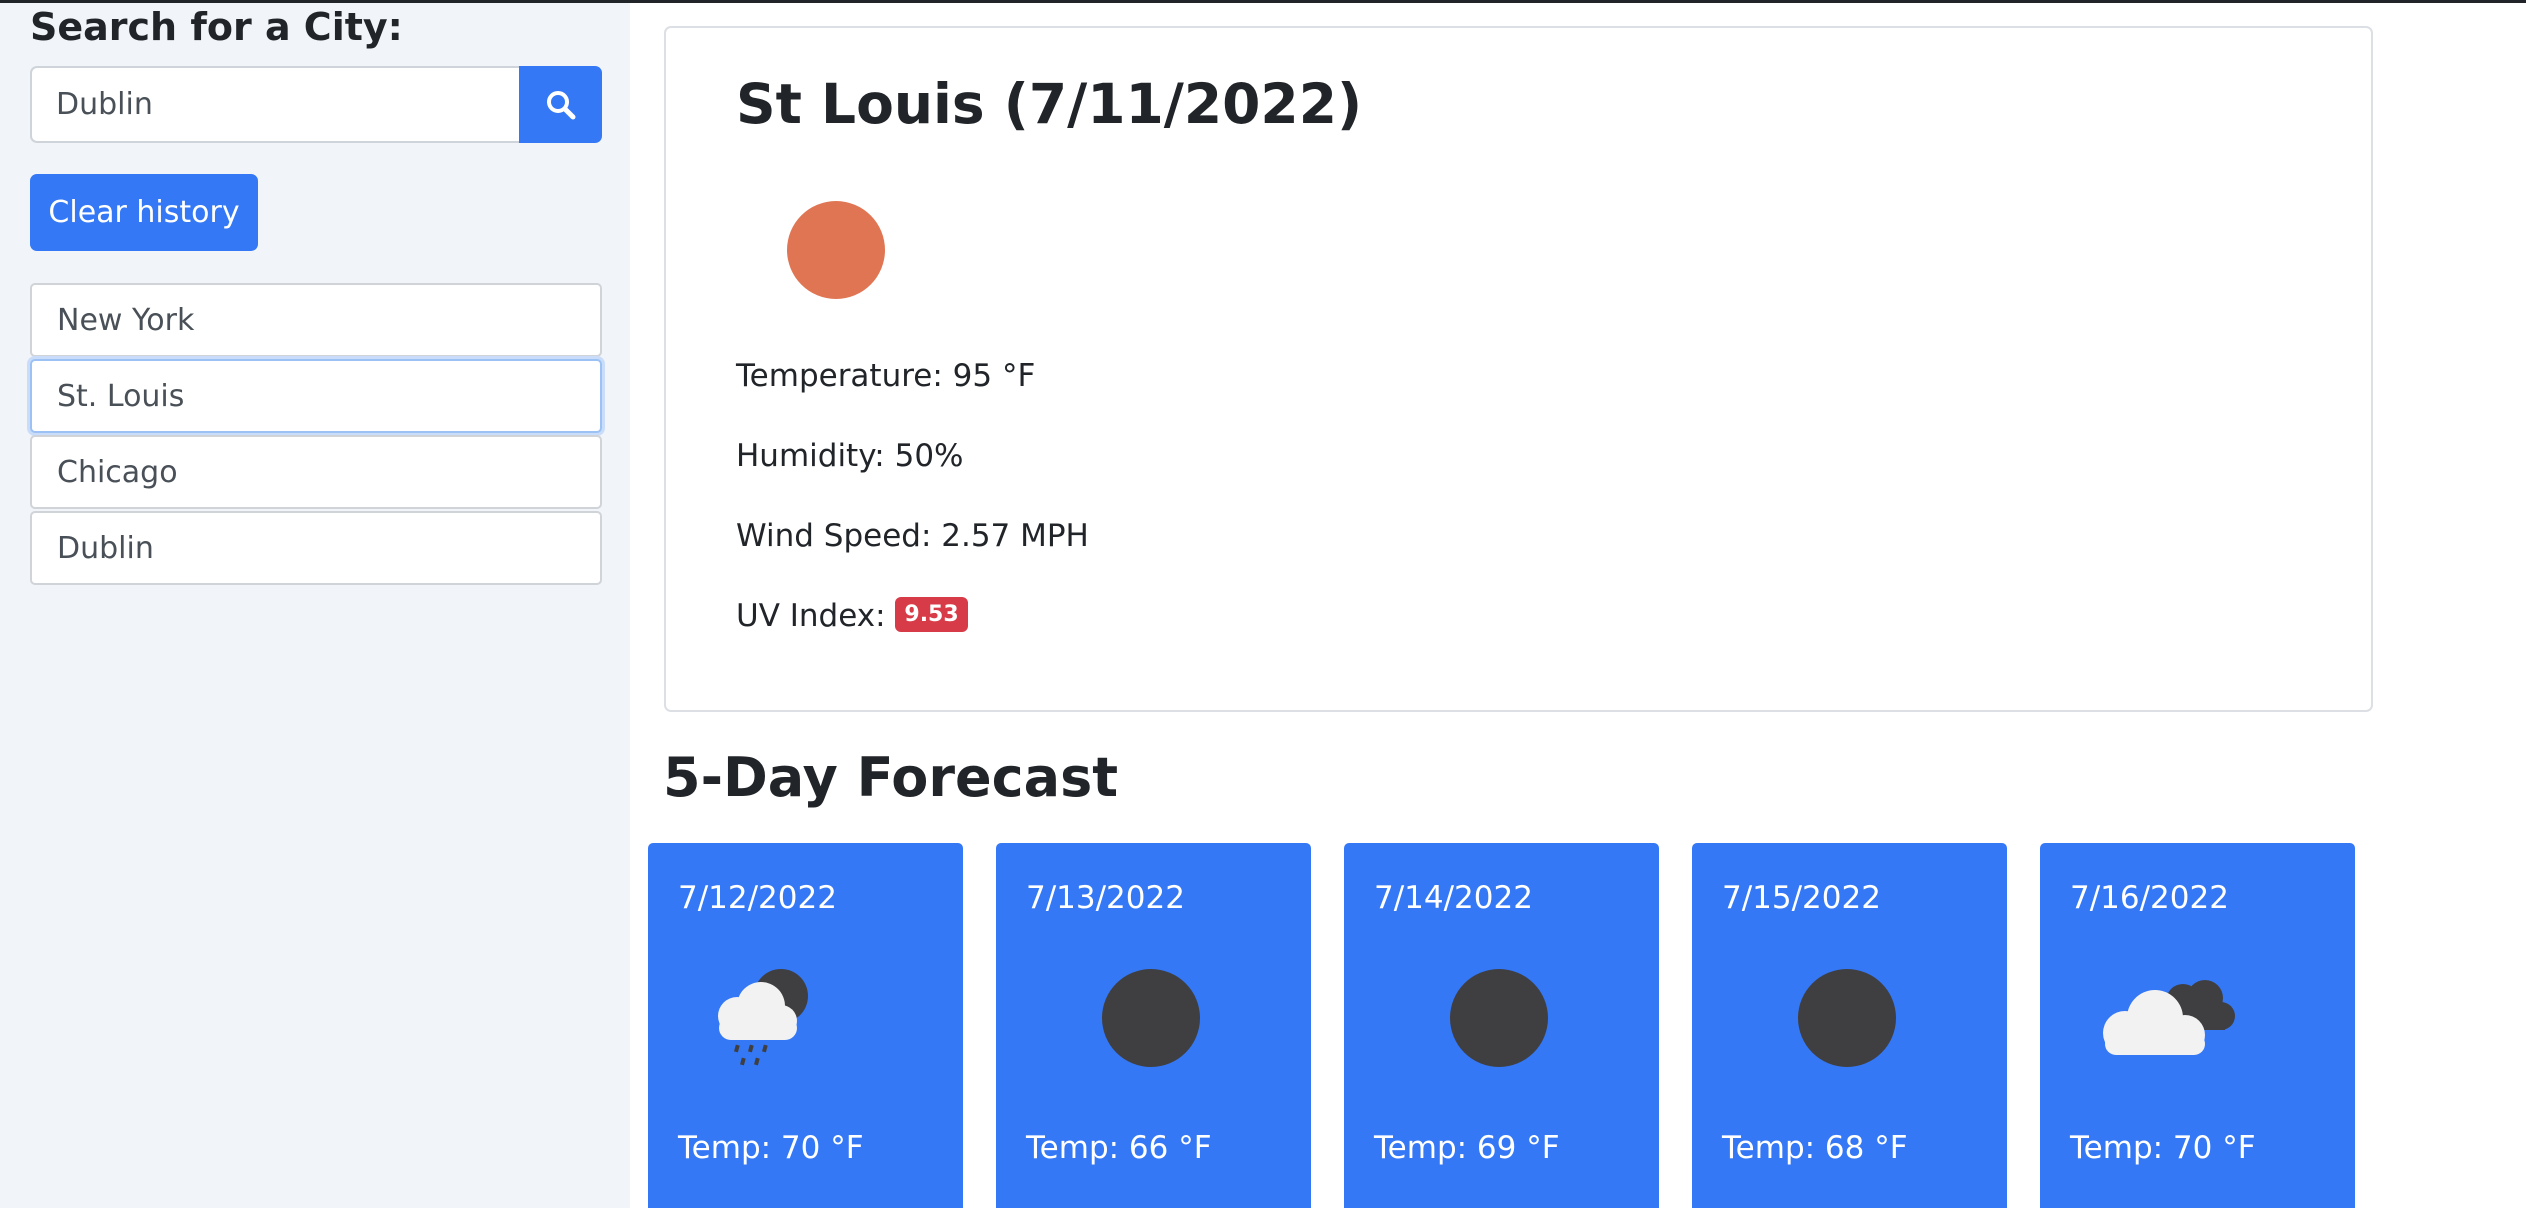 Image resolution: width=2526 pixels, height=1208 pixels. I want to click on forecast-temp: Temp: 69 °F, so click(1467, 1148).